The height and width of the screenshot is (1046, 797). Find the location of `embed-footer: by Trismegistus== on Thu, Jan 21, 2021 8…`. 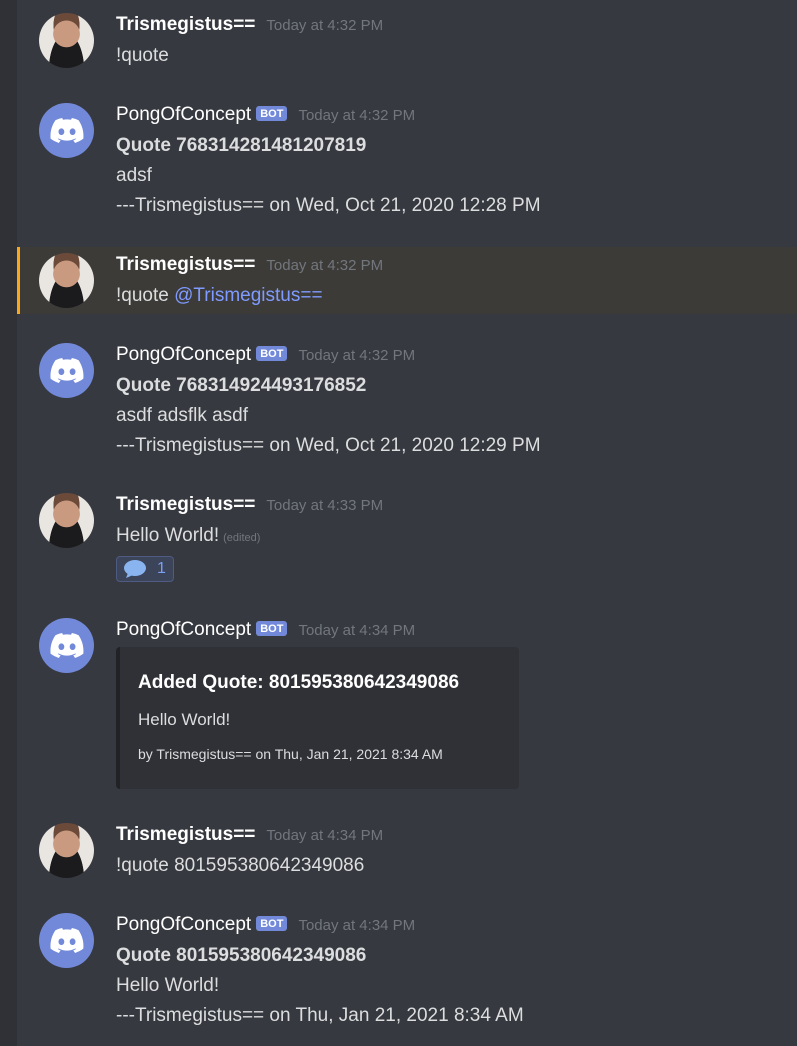

embed-footer: by Trismegistus== on Thu, Jan 21, 2021 8… is located at coordinates (290, 754).